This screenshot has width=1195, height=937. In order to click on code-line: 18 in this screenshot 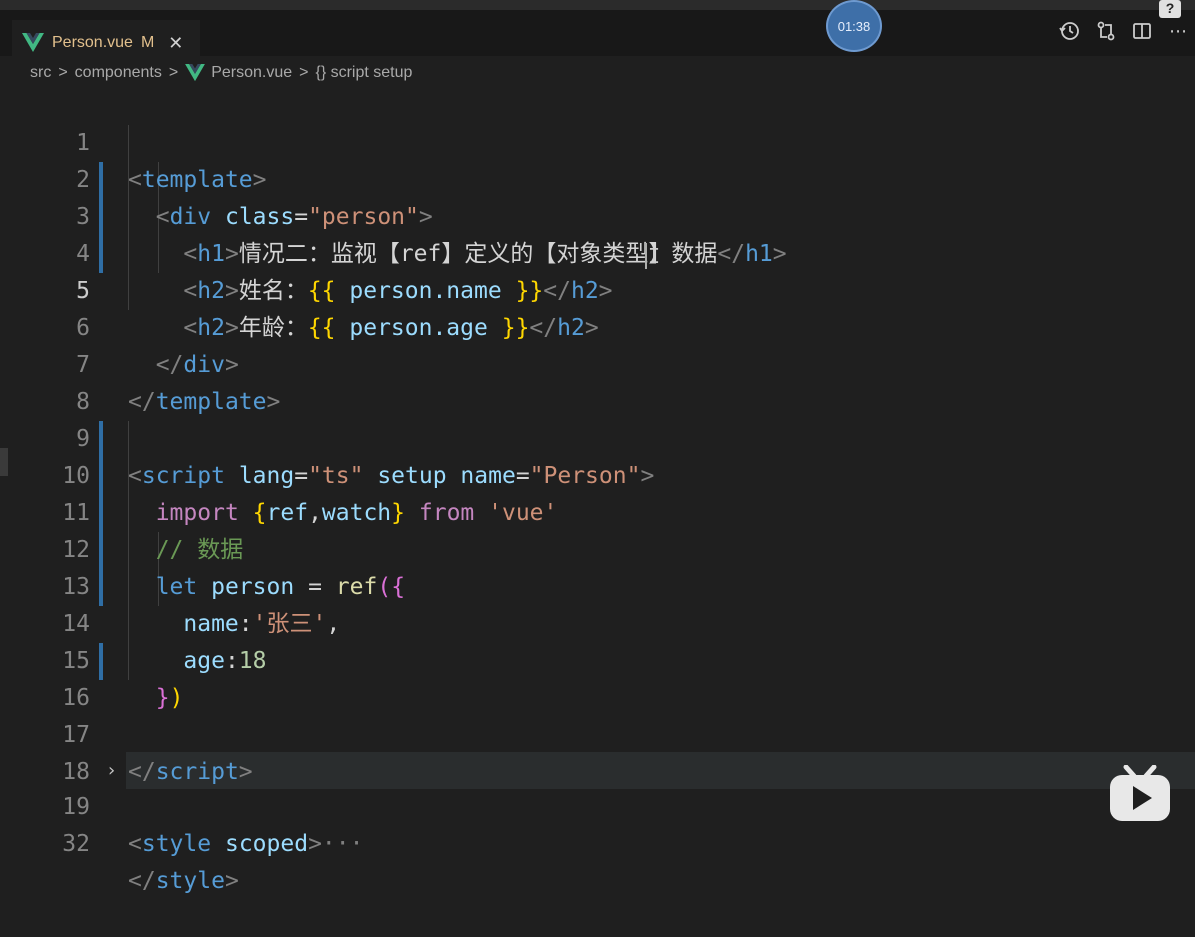, I will do `click(597, 751)`.